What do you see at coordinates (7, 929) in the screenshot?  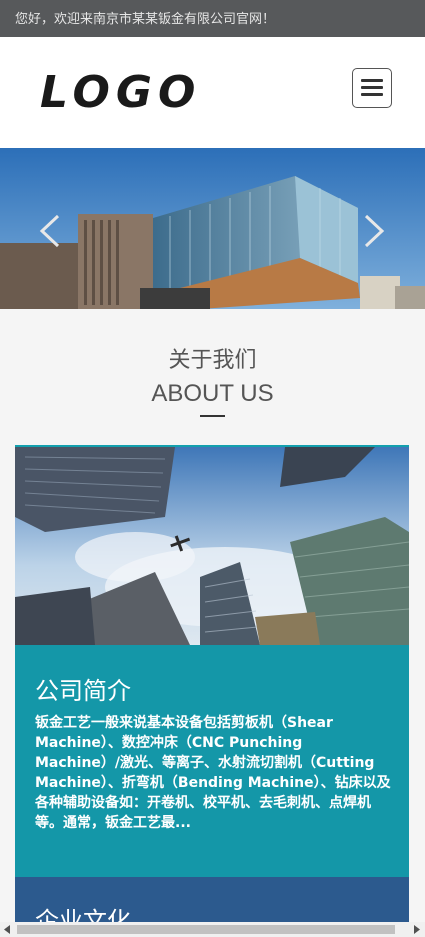 I see `scroll-left-icon` at bounding box center [7, 929].